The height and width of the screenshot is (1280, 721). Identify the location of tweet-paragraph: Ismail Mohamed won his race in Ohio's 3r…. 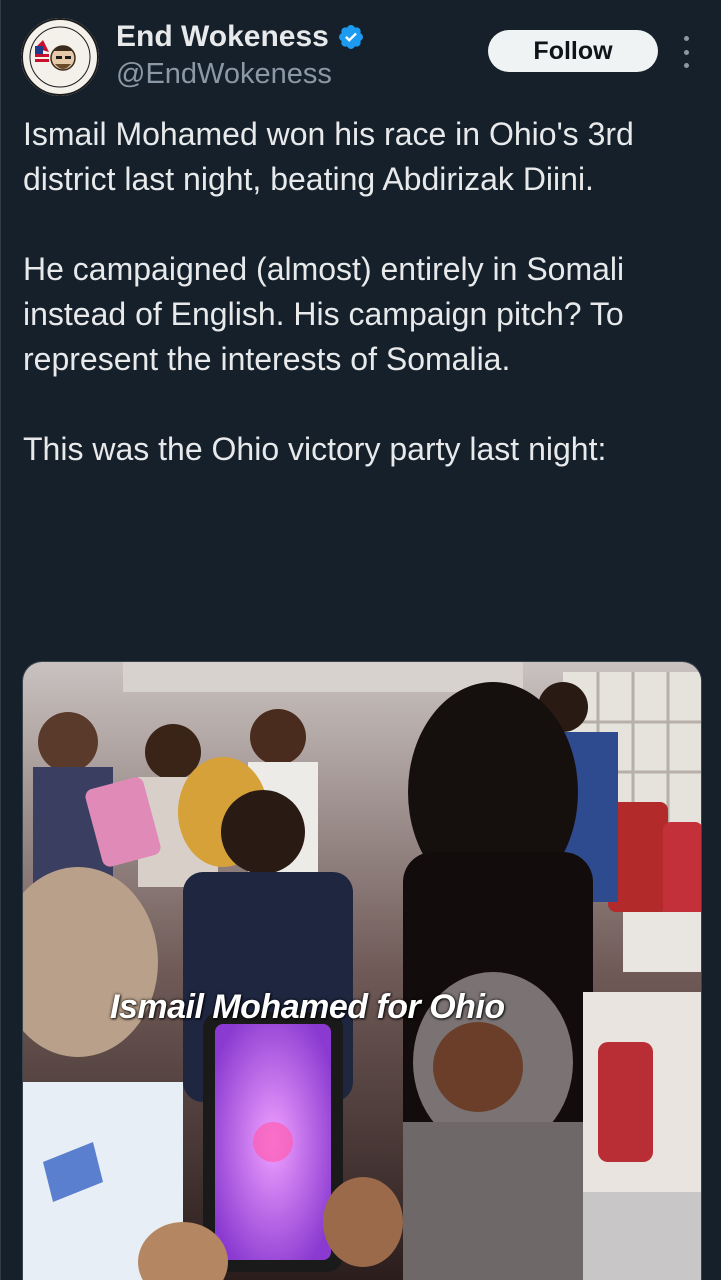
(328, 156).